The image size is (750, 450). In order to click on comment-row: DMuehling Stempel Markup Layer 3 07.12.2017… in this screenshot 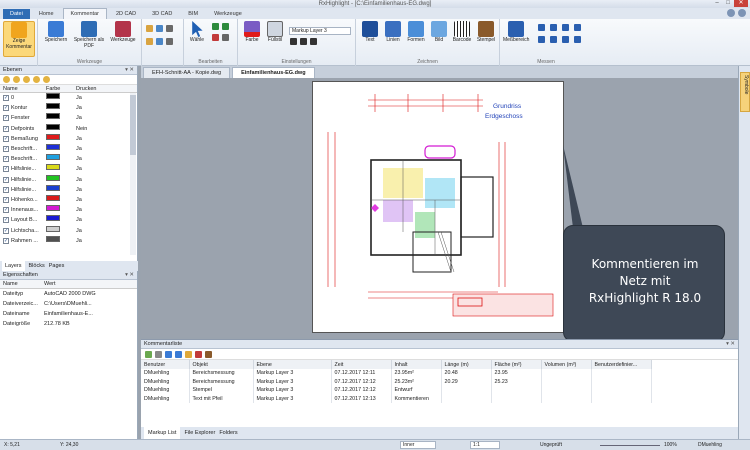, I will do `click(396, 390)`.